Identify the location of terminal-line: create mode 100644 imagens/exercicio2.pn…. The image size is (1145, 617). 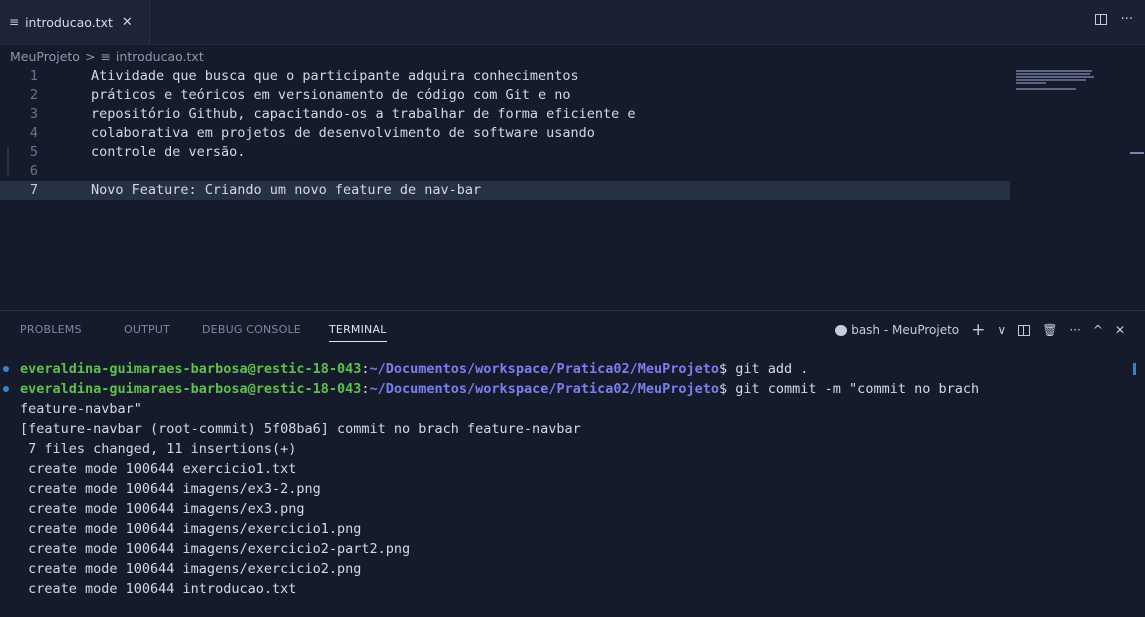
(191, 569).